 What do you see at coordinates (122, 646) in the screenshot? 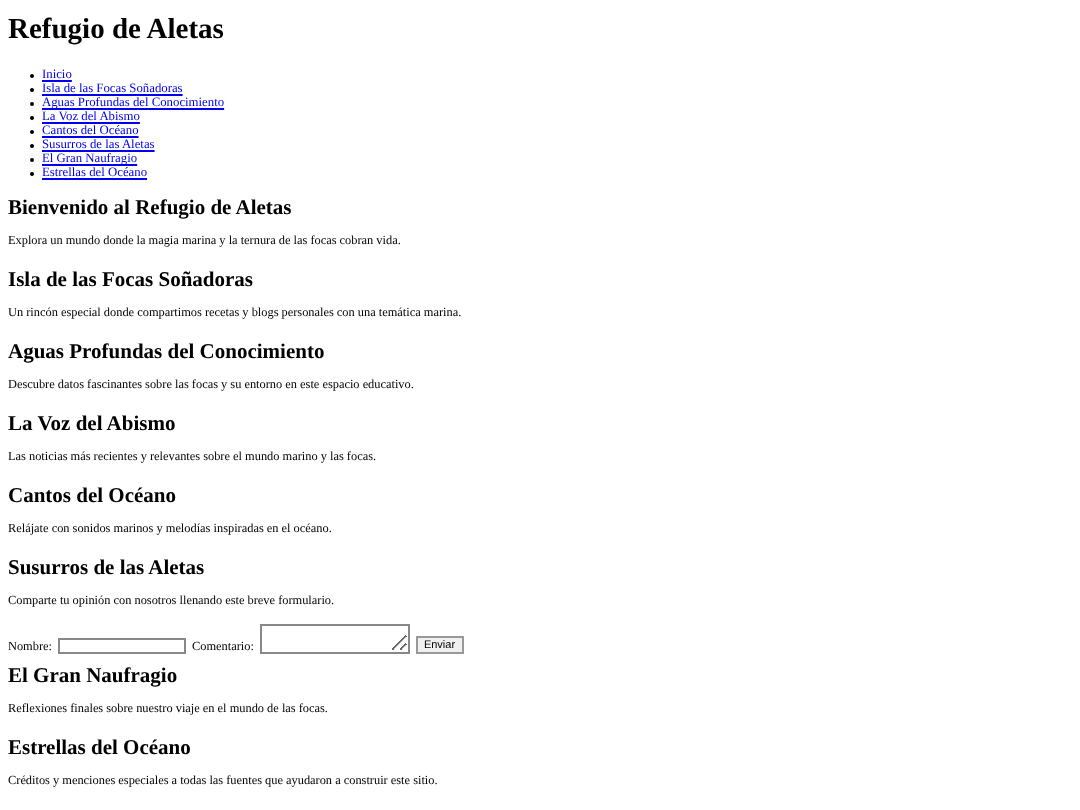
I see `name-input` at bounding box center [122, 646].